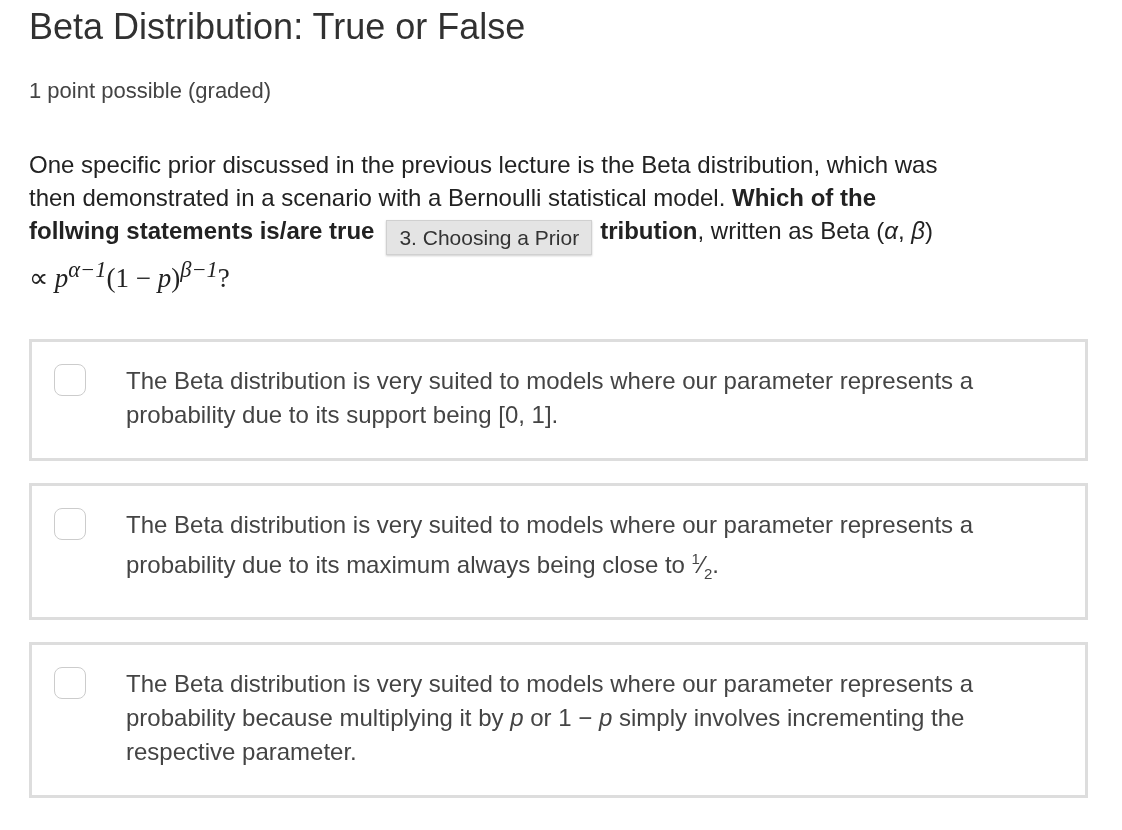  What do you see at coordinates (489, 237) in the screenshot?
I see `tooltip: 3. Choosing a Prior` at bounding box center [489, 237].